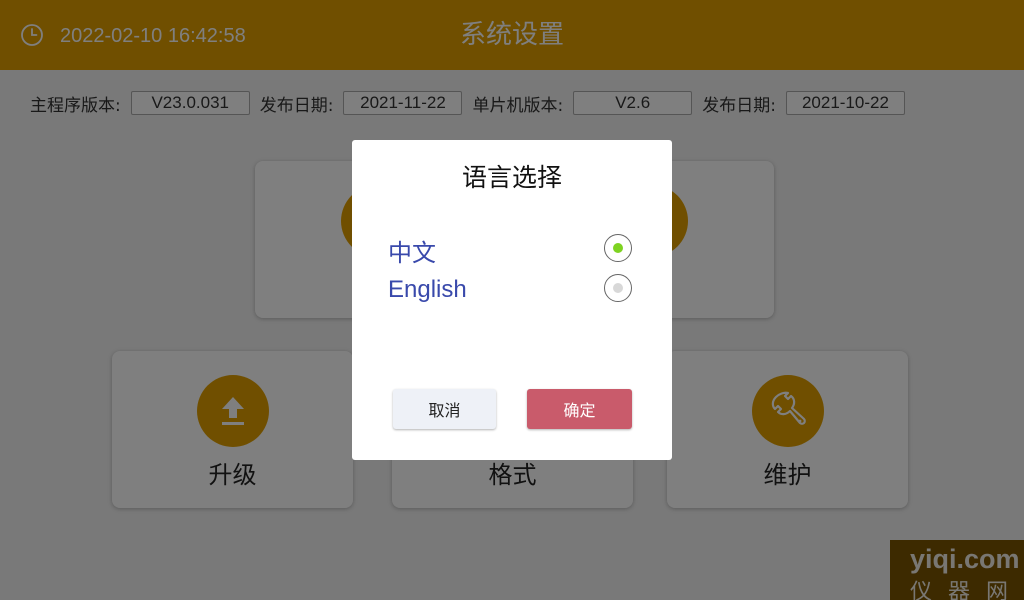  Describe the element at coordinates (579, 409) in the screenshot. I see `confirm-button: 确定` at that location.